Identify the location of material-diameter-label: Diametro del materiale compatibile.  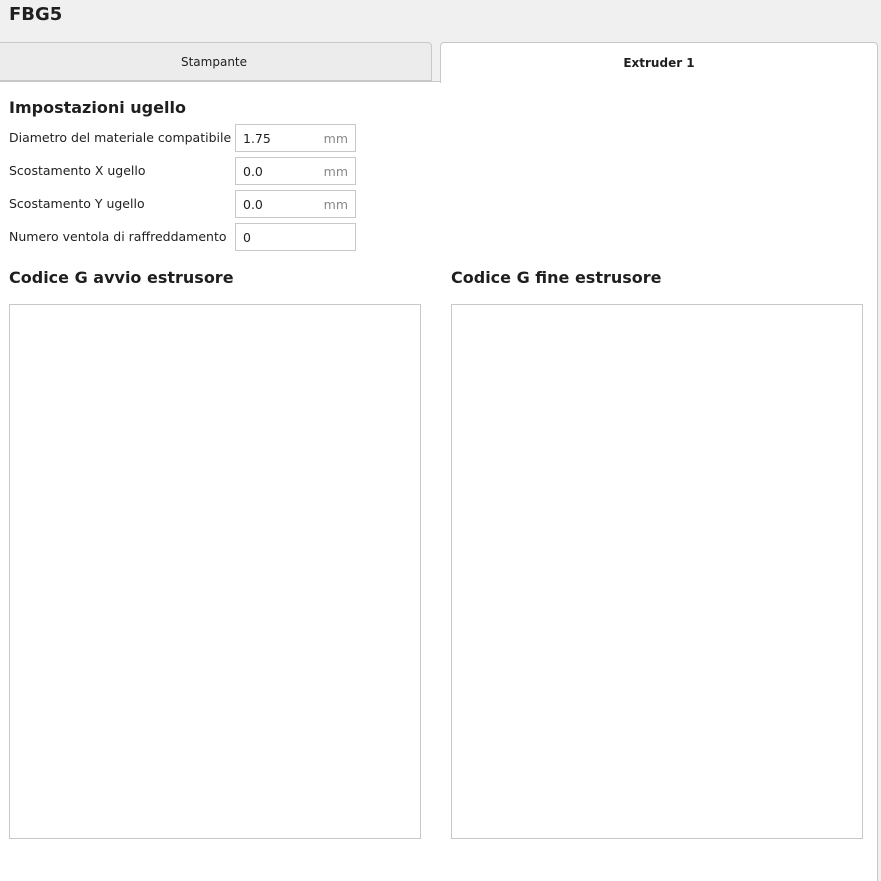
(120, 137).